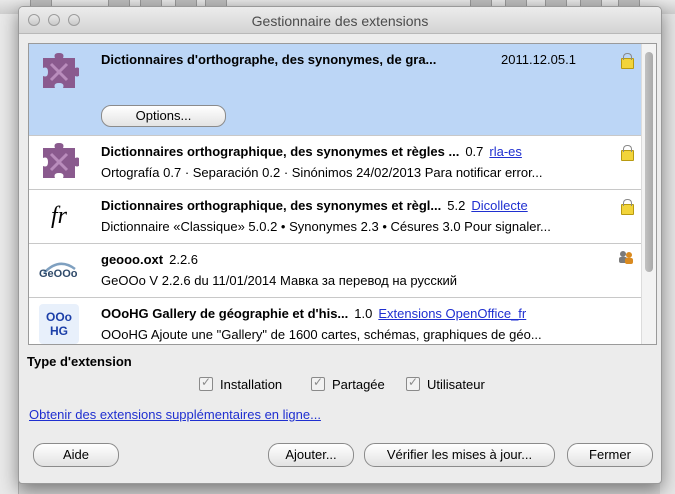 The width and height of the screenshot is (675, 494). I want to click on user-checkbox: Utilisateur, so click(445, 385).